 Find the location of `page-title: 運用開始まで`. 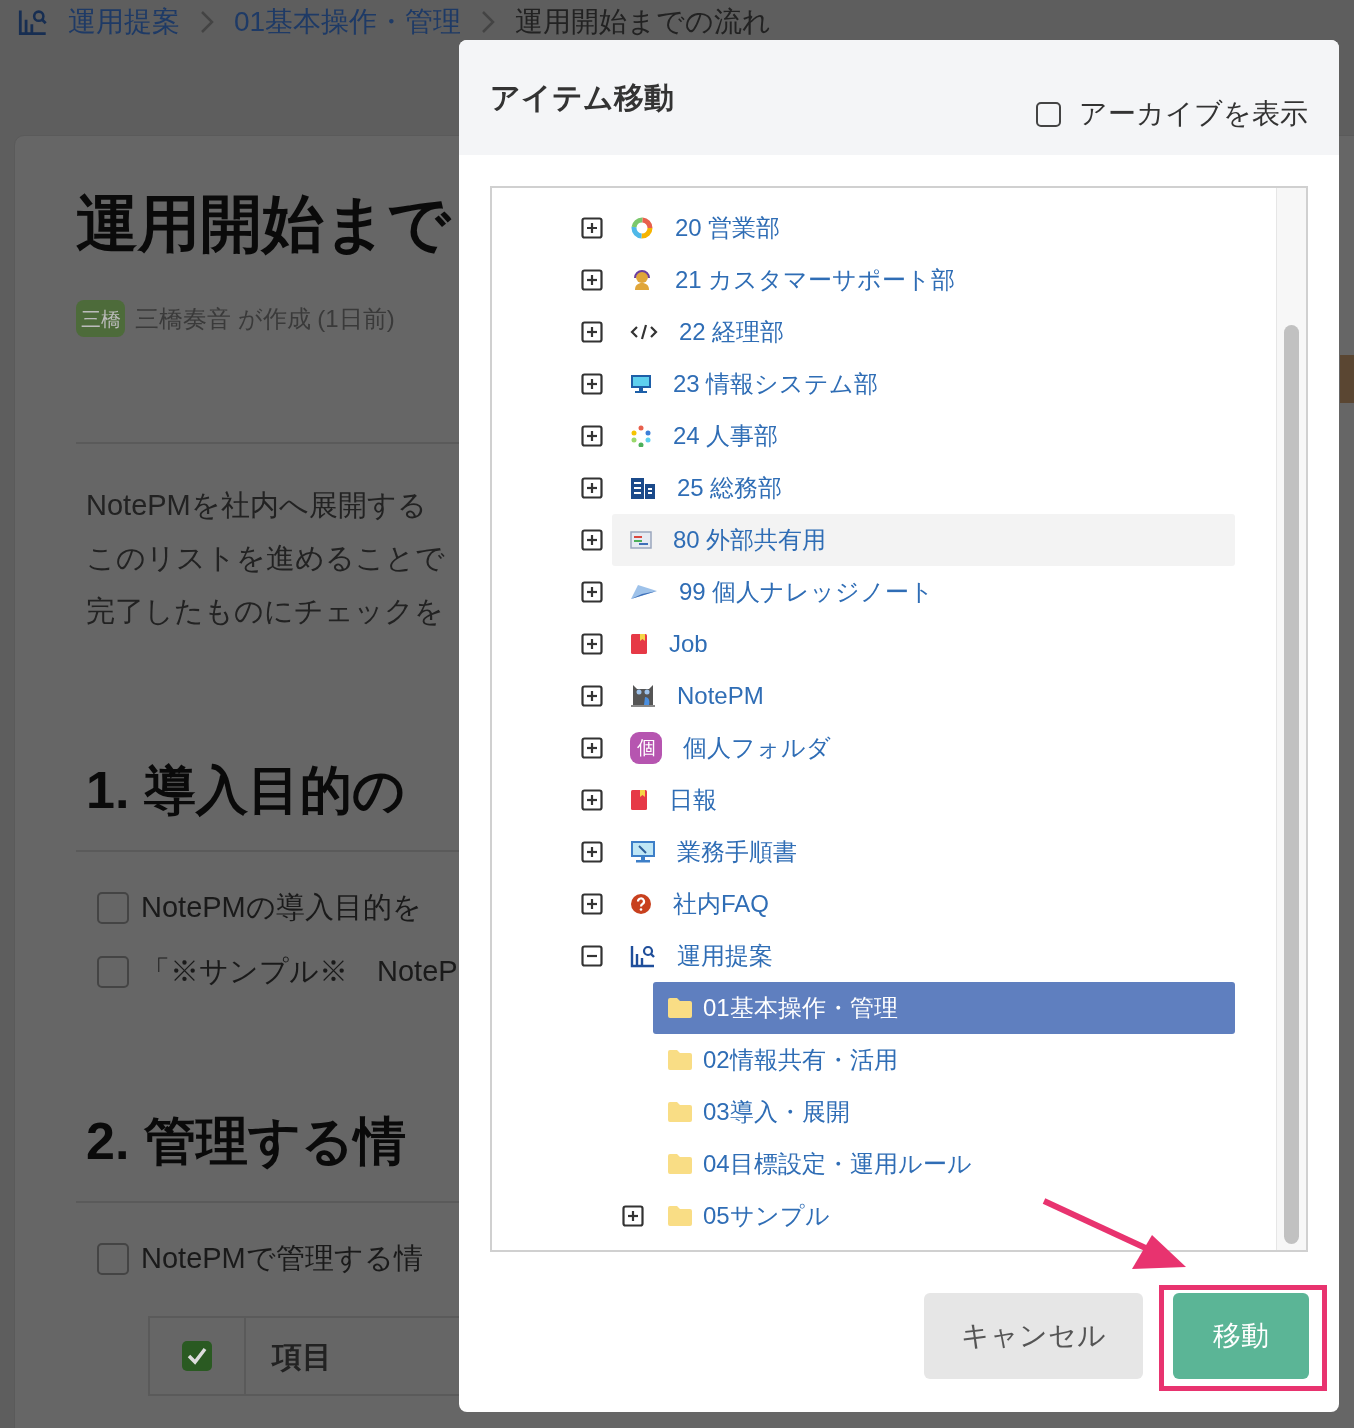

page-title: 運用開始まで is located at coordinates (263, 224).